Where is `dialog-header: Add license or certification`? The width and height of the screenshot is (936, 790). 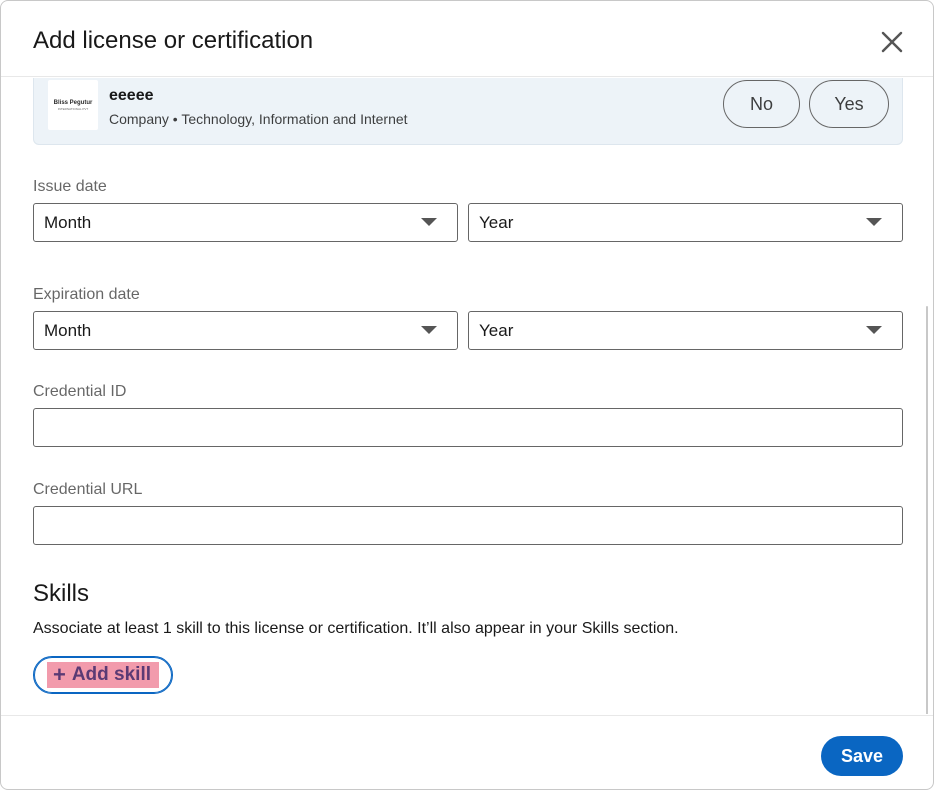 dialog-header: Add license or certification is located at coordinates (467, 39).